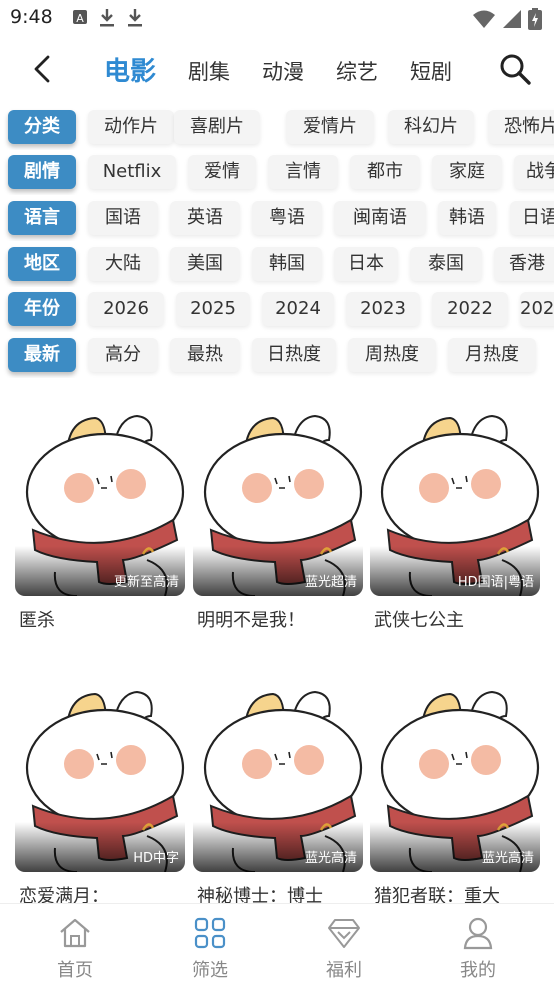  I want to click on bottom-nav-label: 福利, so click(344, 970).